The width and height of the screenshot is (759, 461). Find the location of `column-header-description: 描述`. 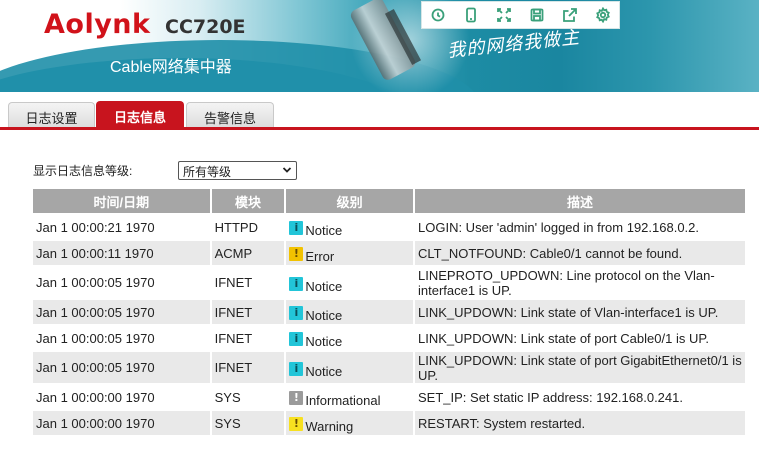

column-header-description: 描述 is located at coordinates (580, 201).